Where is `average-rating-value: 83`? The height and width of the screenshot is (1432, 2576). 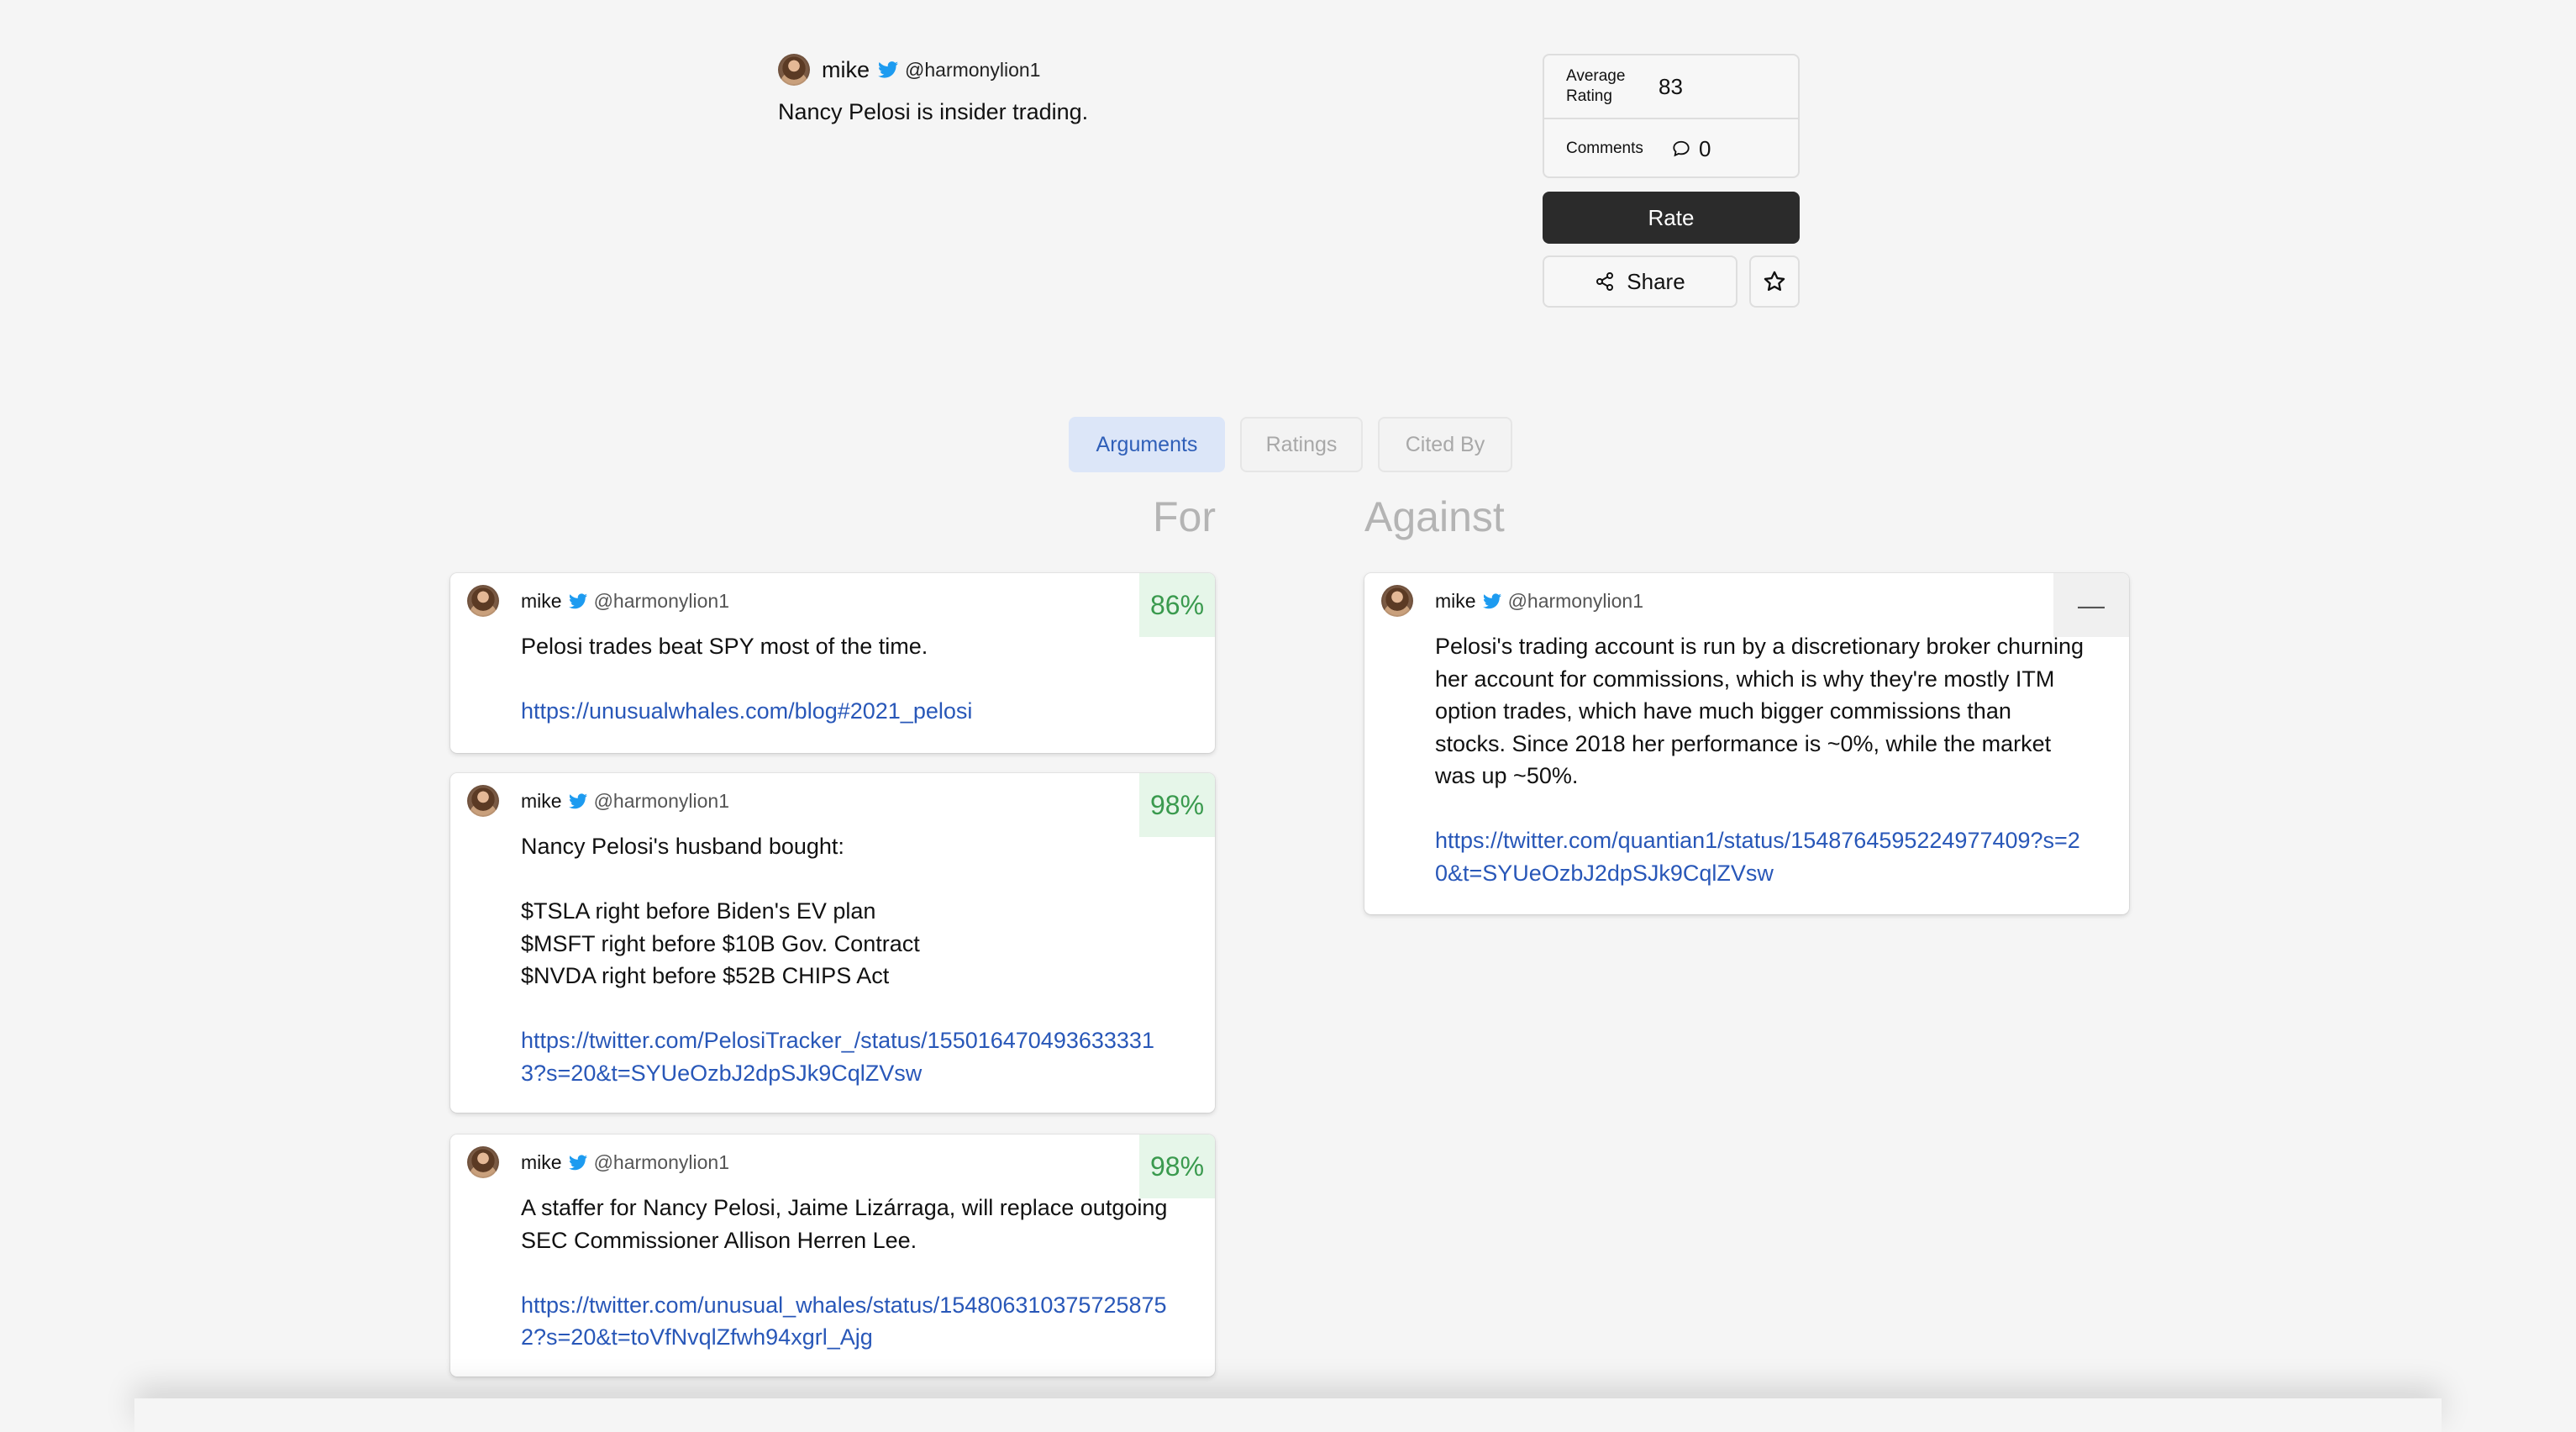
average-rating-value: 83 is located at coordinates (1671, 86).